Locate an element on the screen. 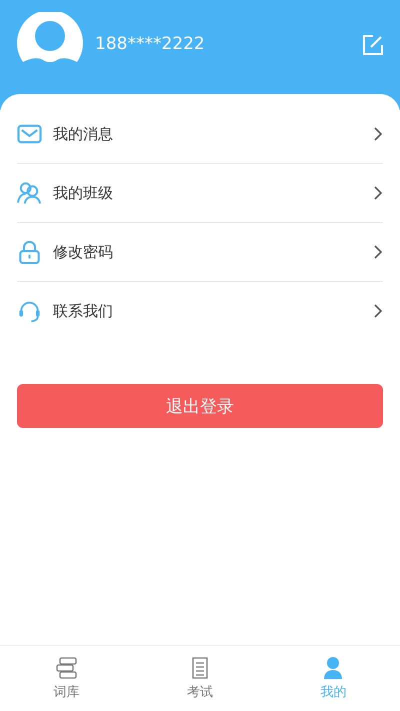  nav-tab: 考试 is located at coordinates (200, 678).